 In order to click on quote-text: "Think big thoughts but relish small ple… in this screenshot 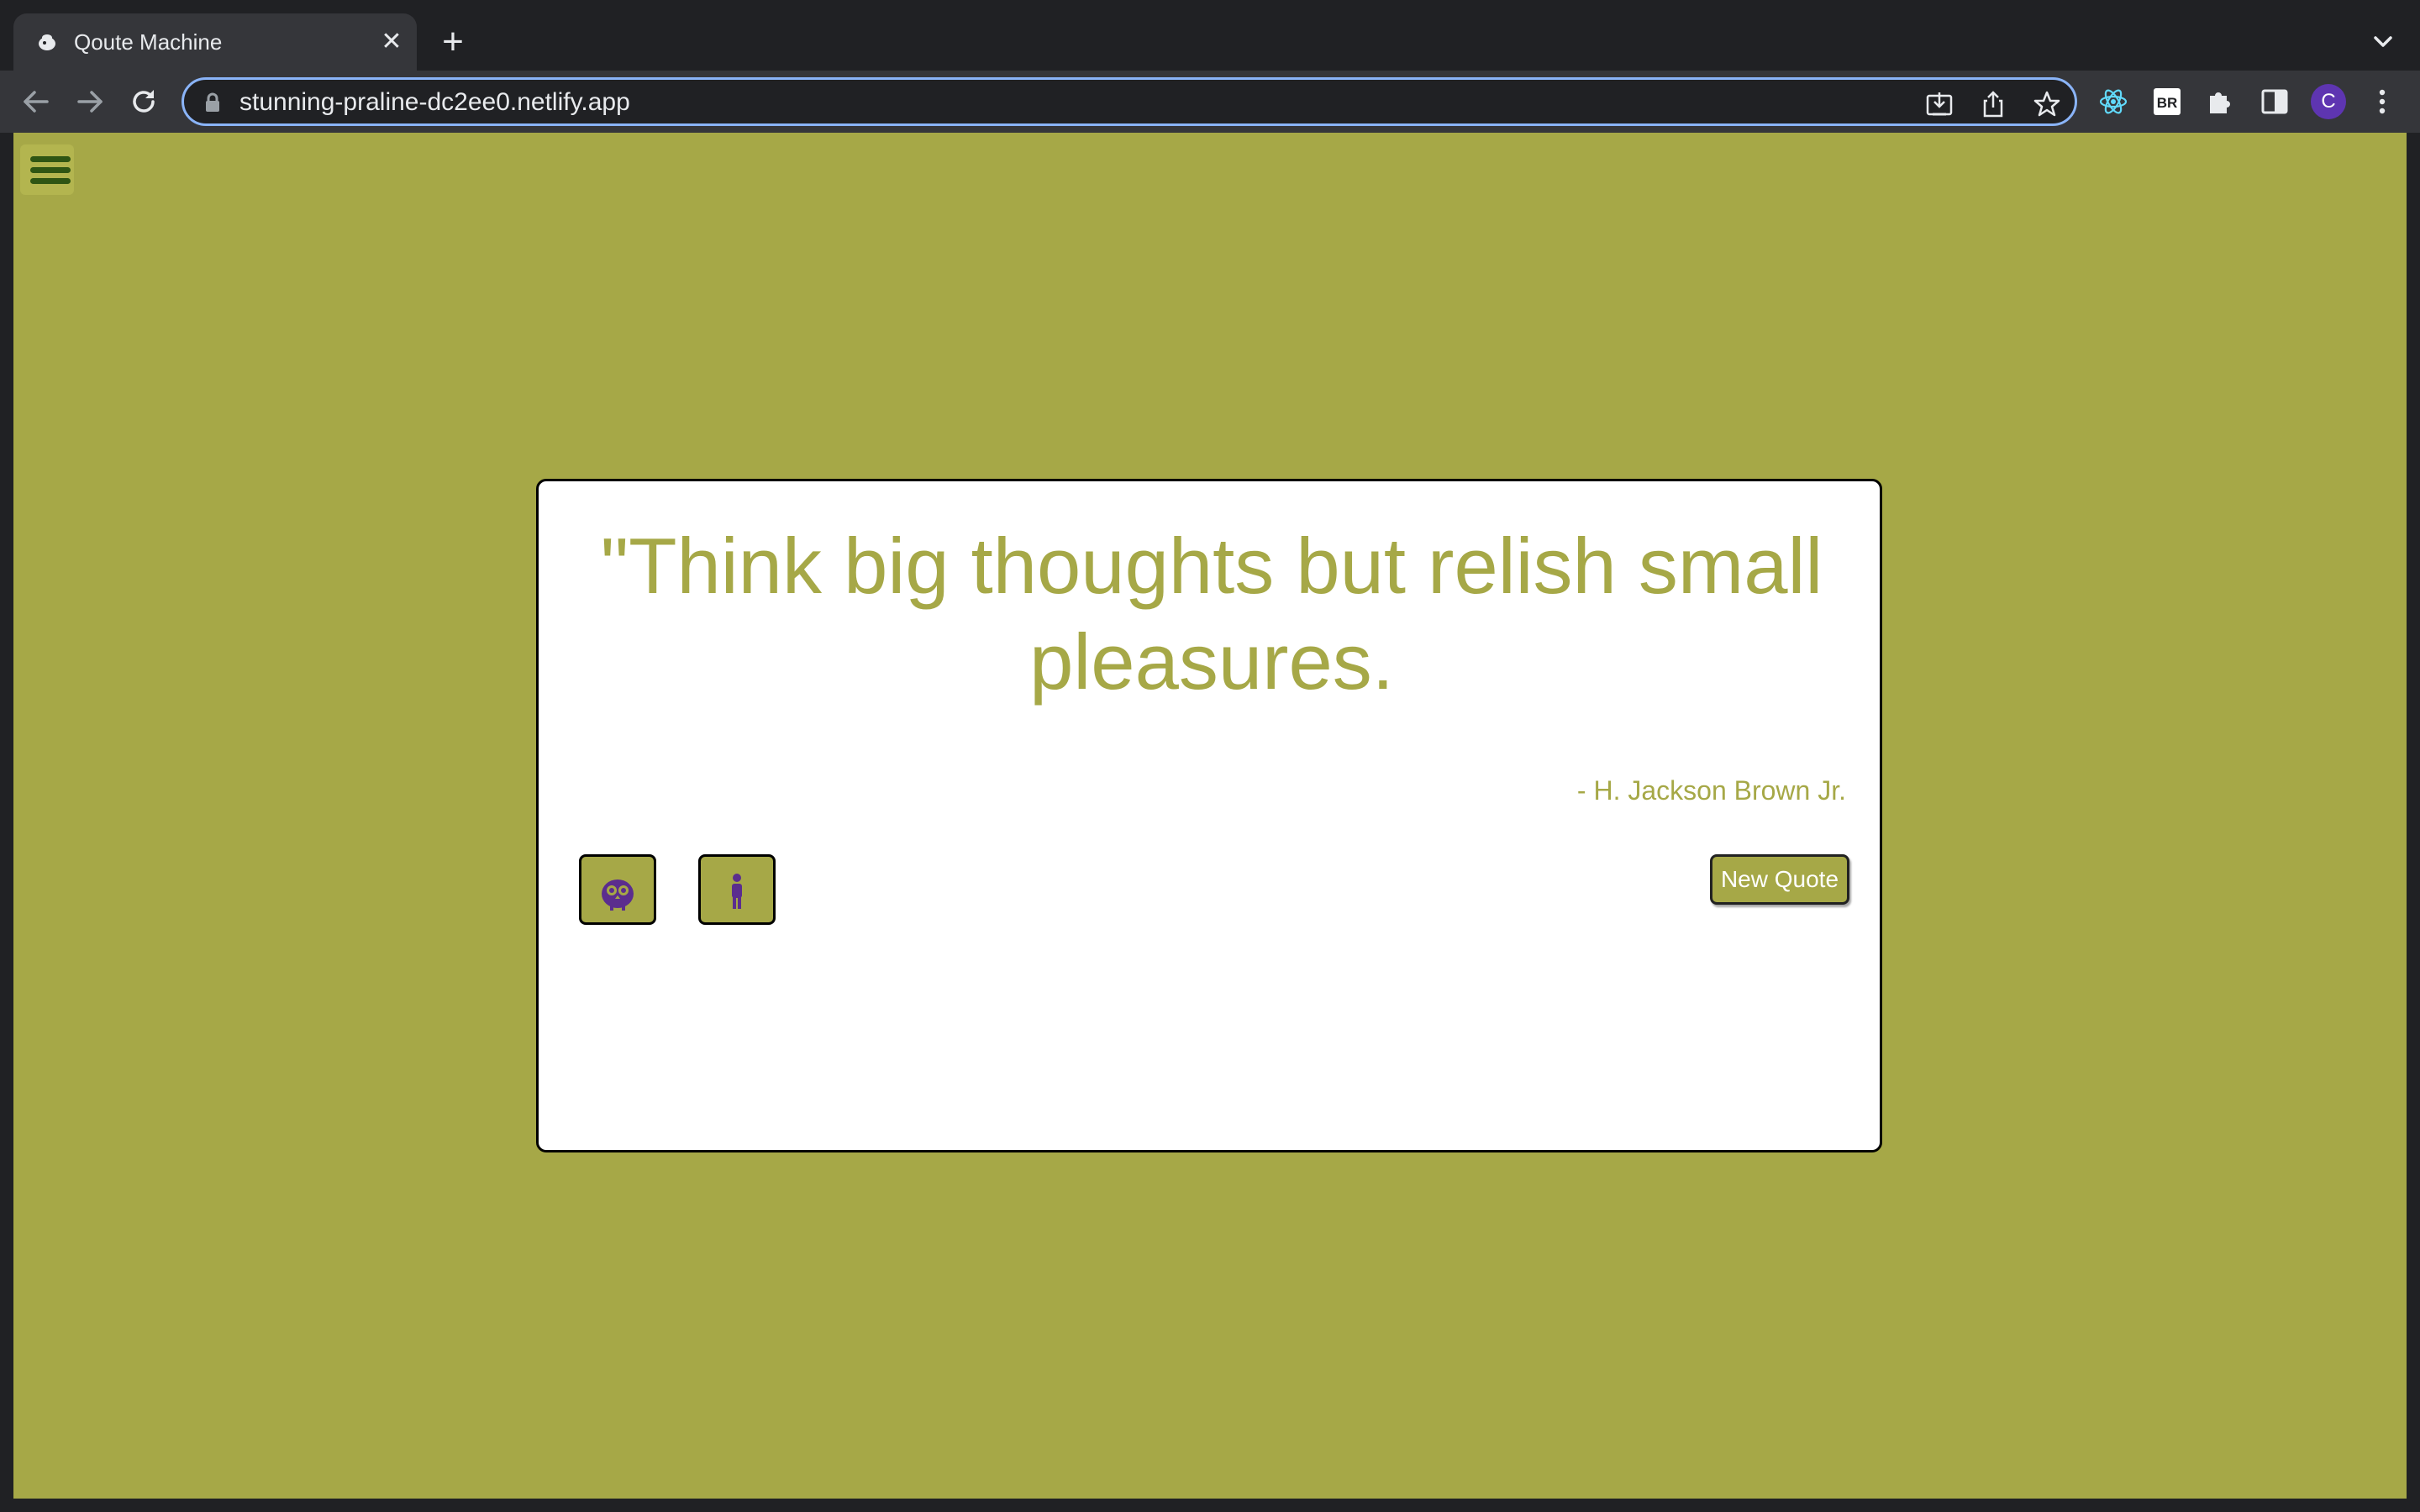, I will do `click(1211, 614)`.